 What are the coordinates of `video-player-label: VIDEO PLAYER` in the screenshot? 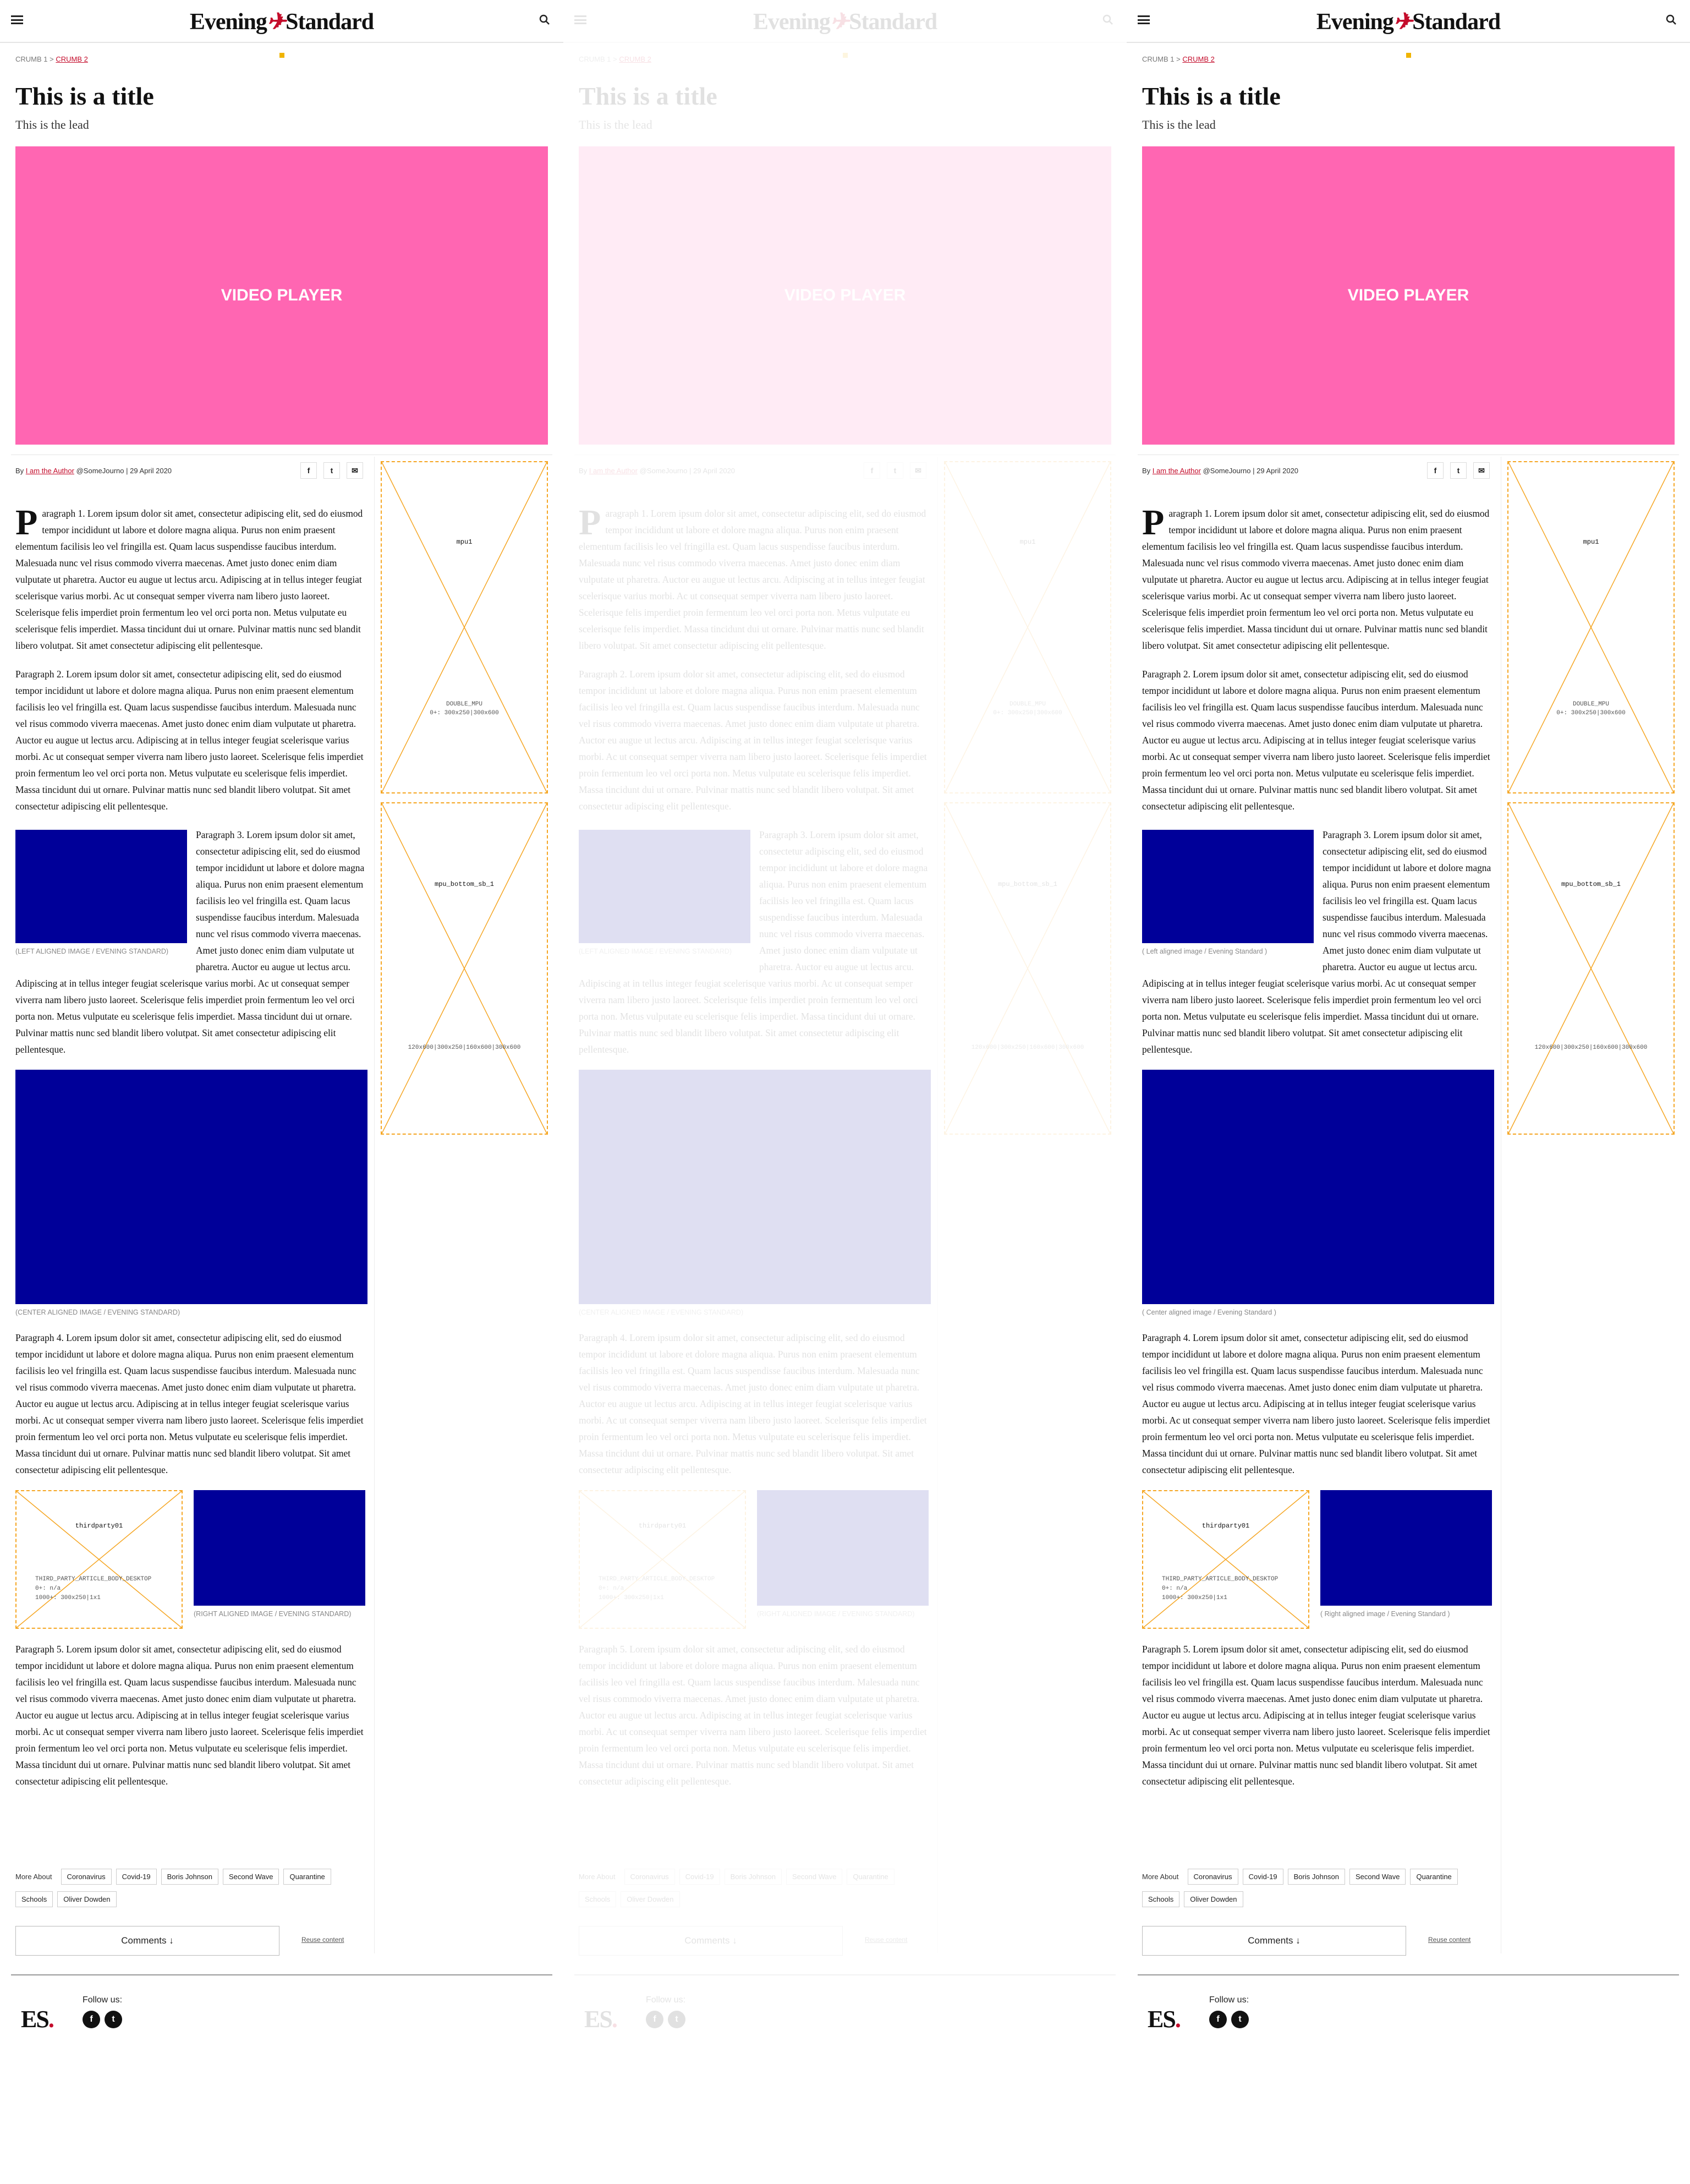 It's located at (282, 295).